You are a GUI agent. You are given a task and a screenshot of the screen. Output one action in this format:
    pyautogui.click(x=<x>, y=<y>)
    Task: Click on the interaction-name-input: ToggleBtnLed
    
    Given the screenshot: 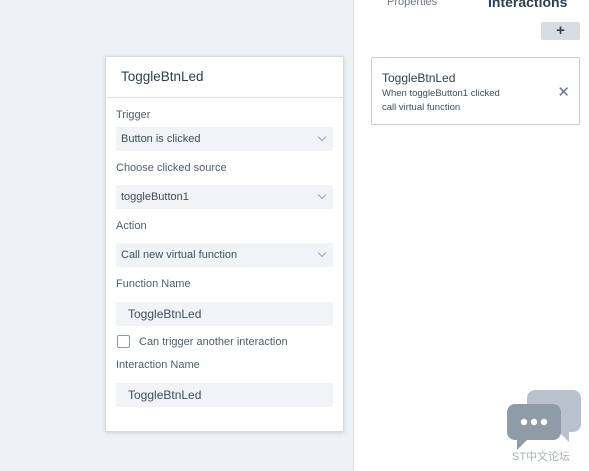 What is the action you would take?
    pyautogui.click(x=224, y=395)
    